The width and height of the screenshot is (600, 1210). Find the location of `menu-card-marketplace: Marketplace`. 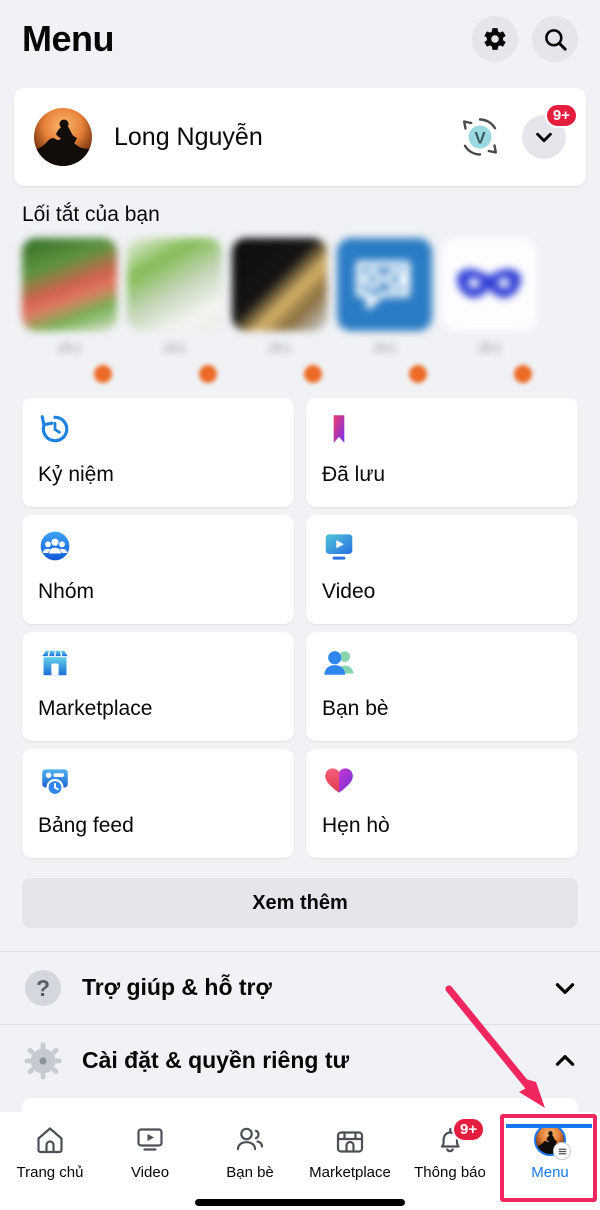

menu-card-marketplace: Marketplace is located at coordinates (158, 686).